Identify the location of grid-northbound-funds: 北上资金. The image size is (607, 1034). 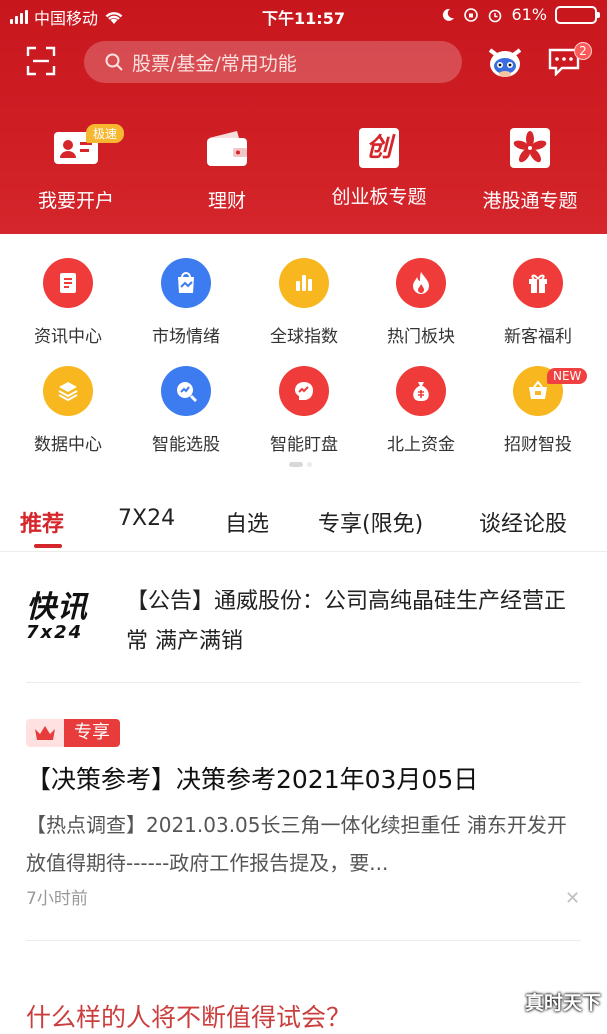
(421, 410).